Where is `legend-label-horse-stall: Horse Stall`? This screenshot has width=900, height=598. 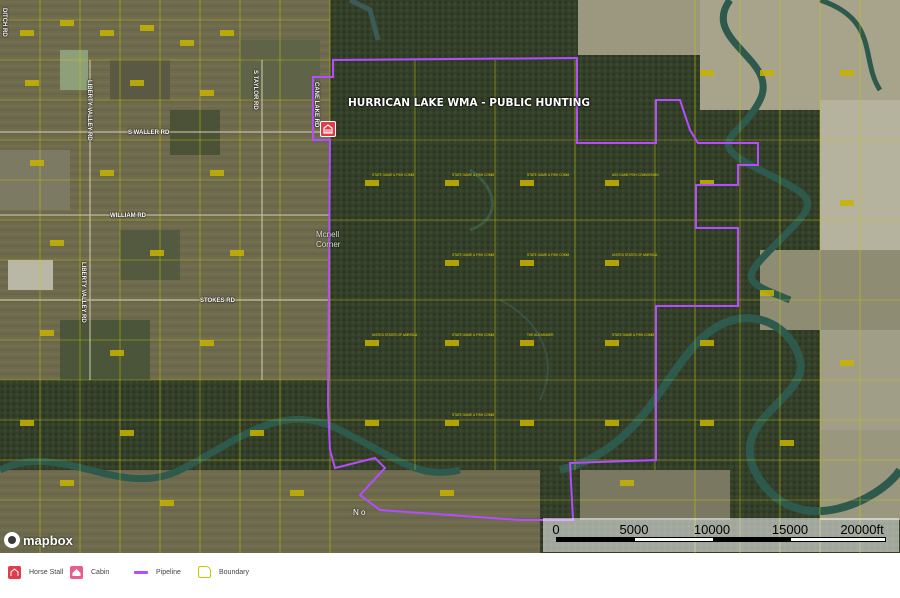
legend-label-horse-stall: Horse Stall is located at coordinates (46, 572).